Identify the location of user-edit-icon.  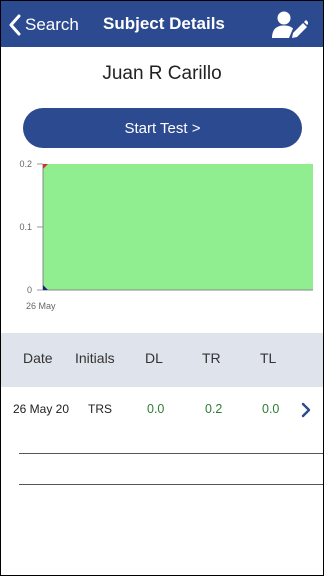
(290, 24).